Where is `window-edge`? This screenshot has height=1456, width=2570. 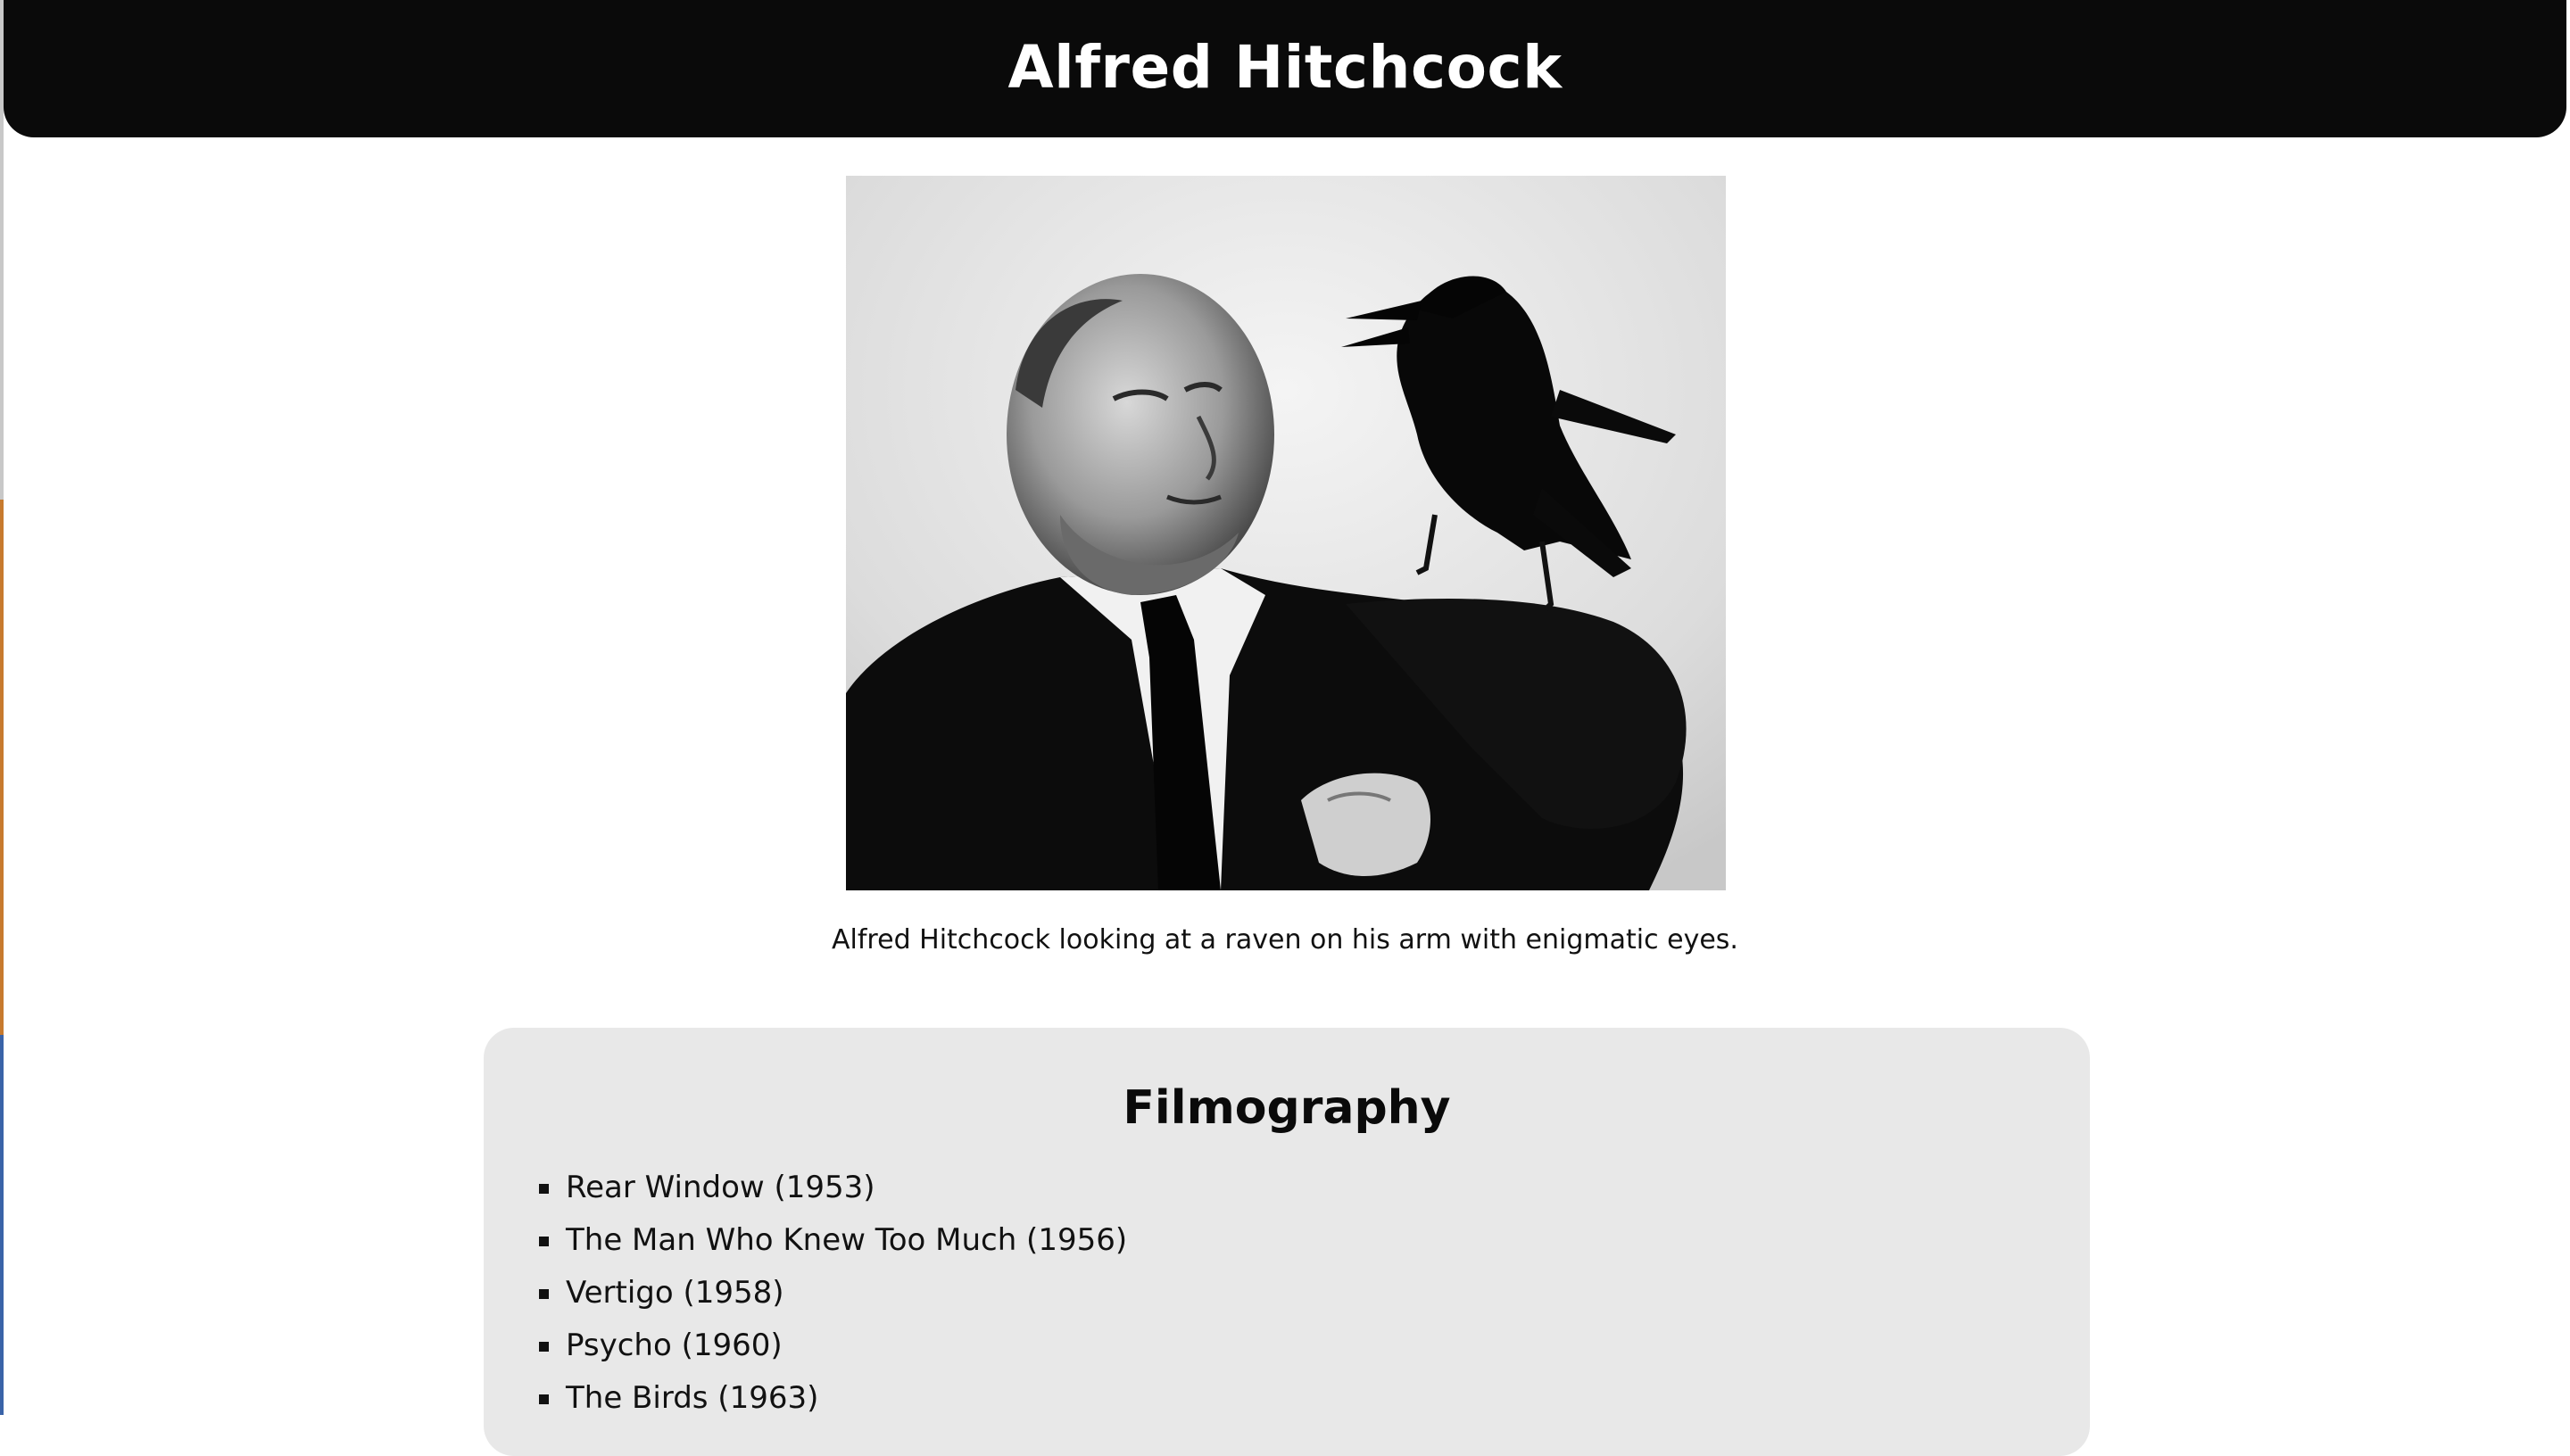 window-edge is located at coordinates (2, 708).